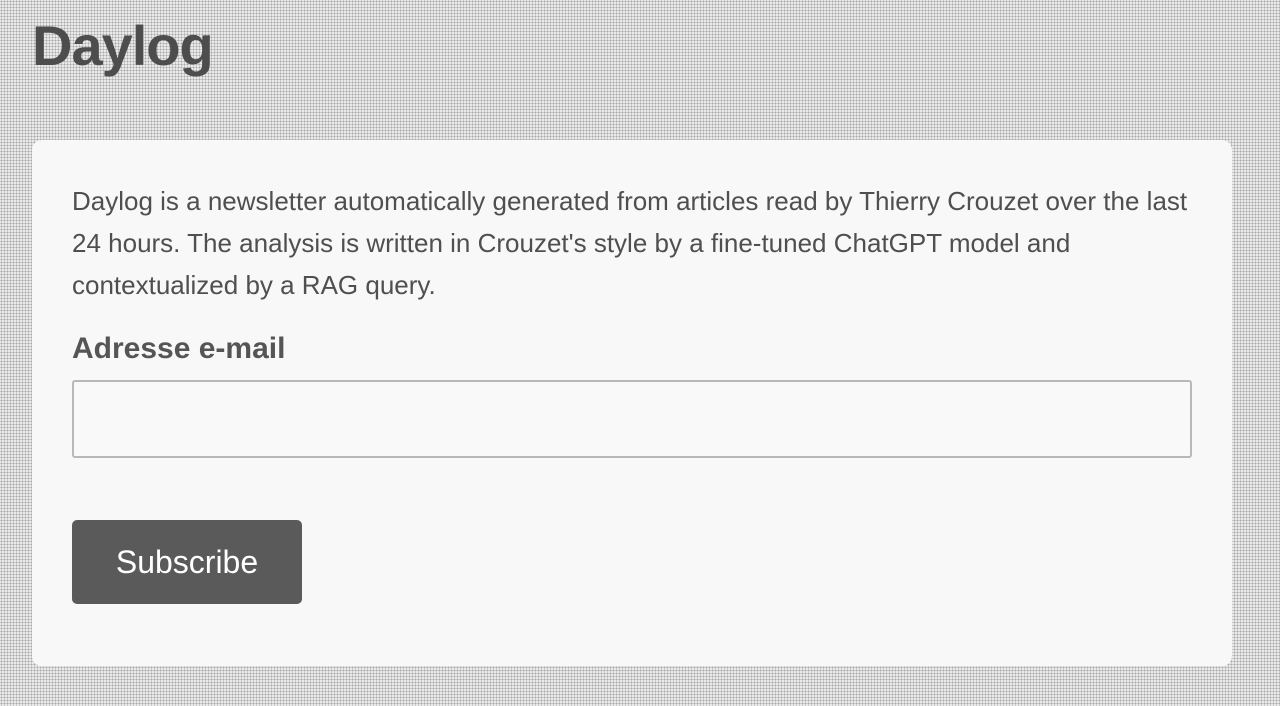  I want to click on subscribe-button: Subscribe, so click(187, 562).